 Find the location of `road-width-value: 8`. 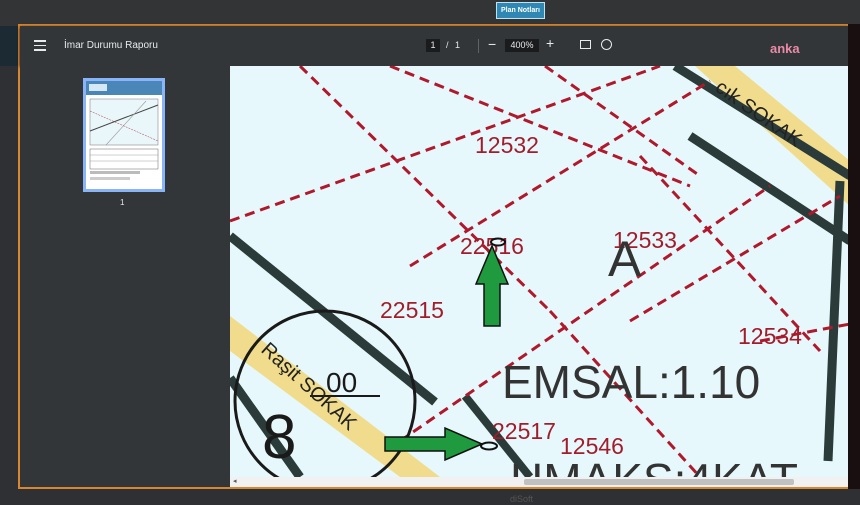

road-width-value: 8 is located at coordinates (279, 437).